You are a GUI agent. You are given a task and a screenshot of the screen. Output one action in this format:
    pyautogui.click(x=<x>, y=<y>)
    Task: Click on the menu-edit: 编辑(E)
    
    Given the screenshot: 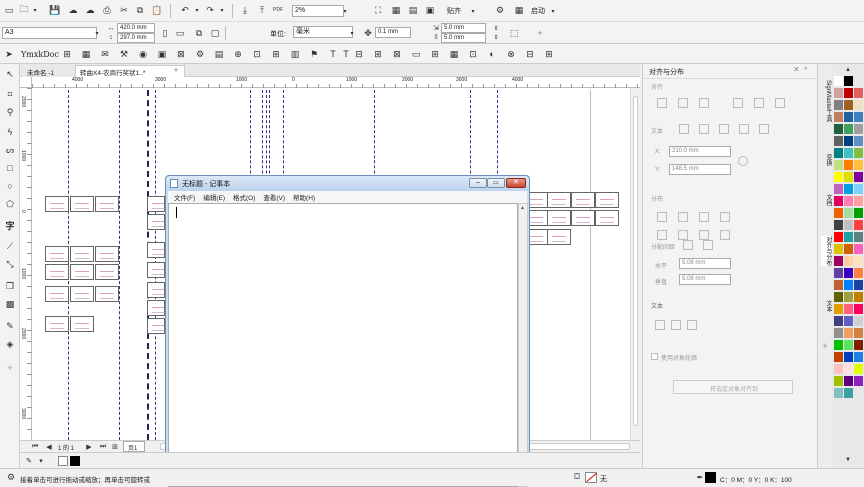 What is the action you would take?
    pyautogui.click(x=214, y=197)
    